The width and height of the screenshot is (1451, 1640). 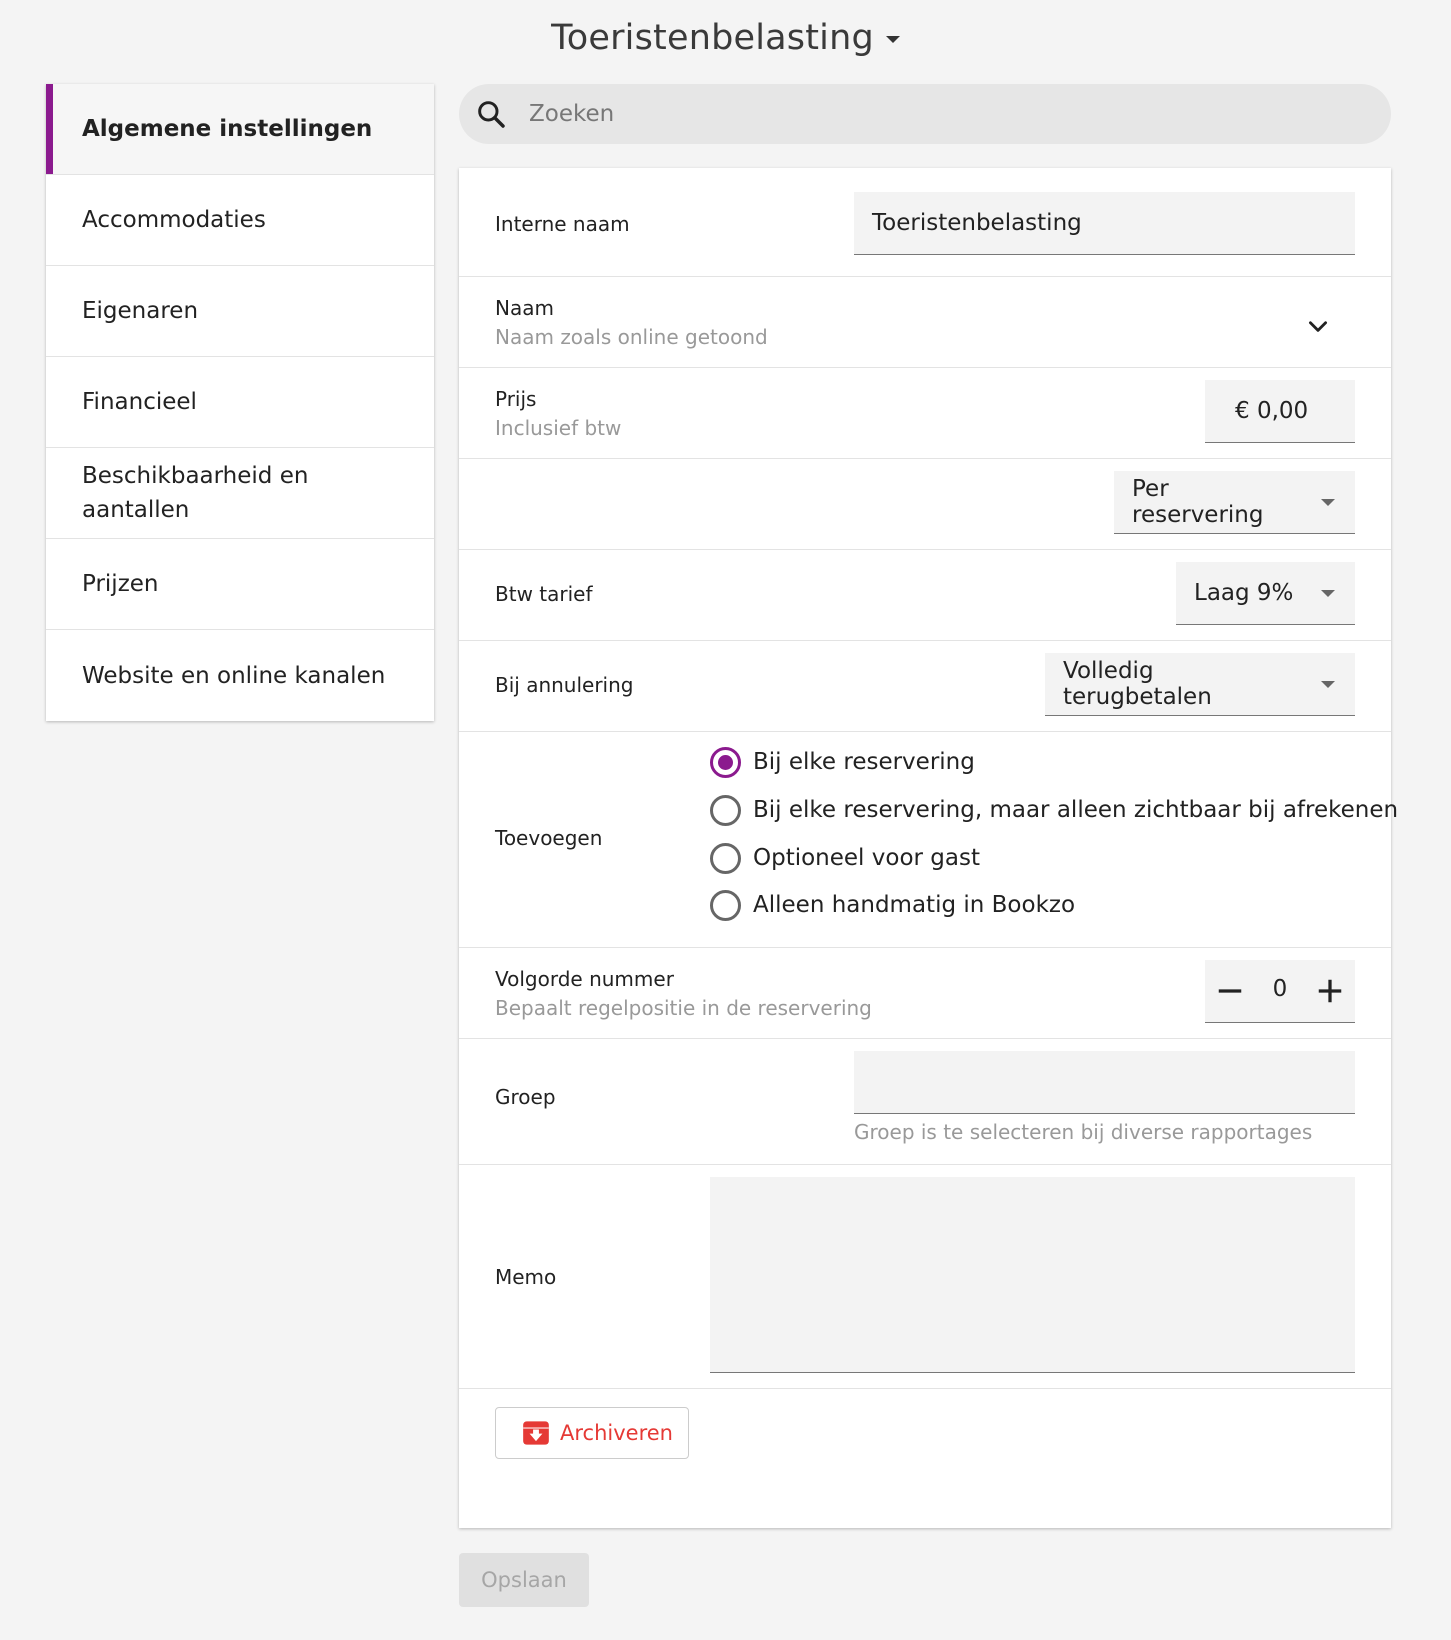 I want to click on price-field: € 0,00, so click(x=1280, y=411).